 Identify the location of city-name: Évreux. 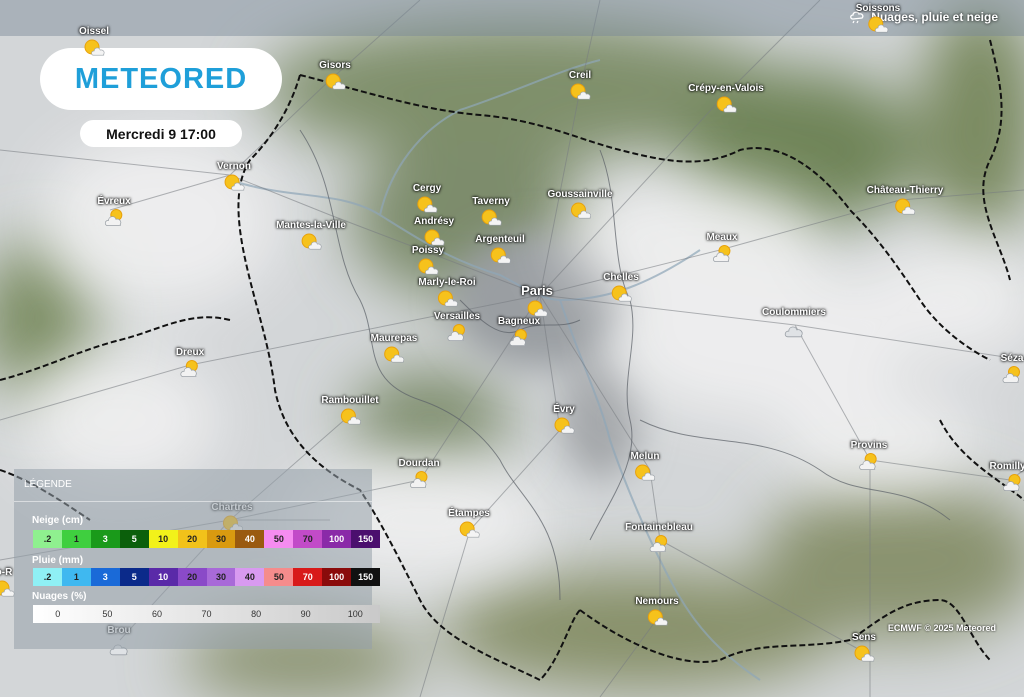
(114, 201).